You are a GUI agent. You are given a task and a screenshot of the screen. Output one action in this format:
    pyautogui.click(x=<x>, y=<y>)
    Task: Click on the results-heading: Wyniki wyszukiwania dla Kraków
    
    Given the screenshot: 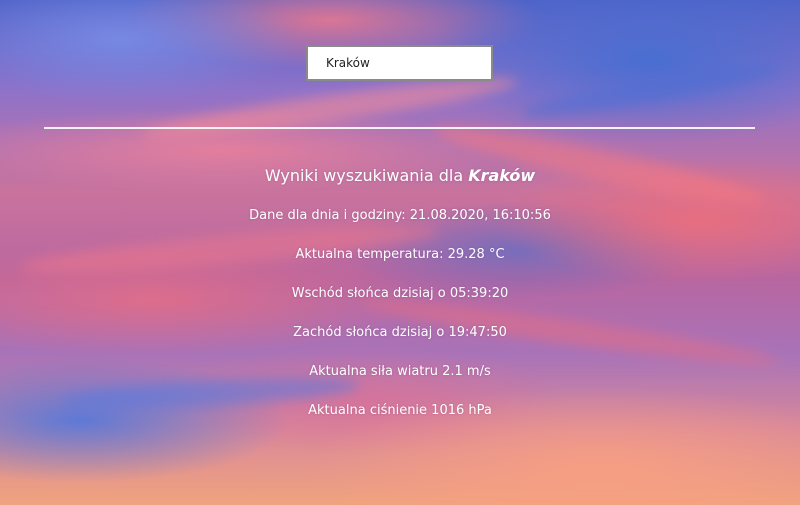 What is the action you would take?
    pyautogui.click(x=400, y=176)
    